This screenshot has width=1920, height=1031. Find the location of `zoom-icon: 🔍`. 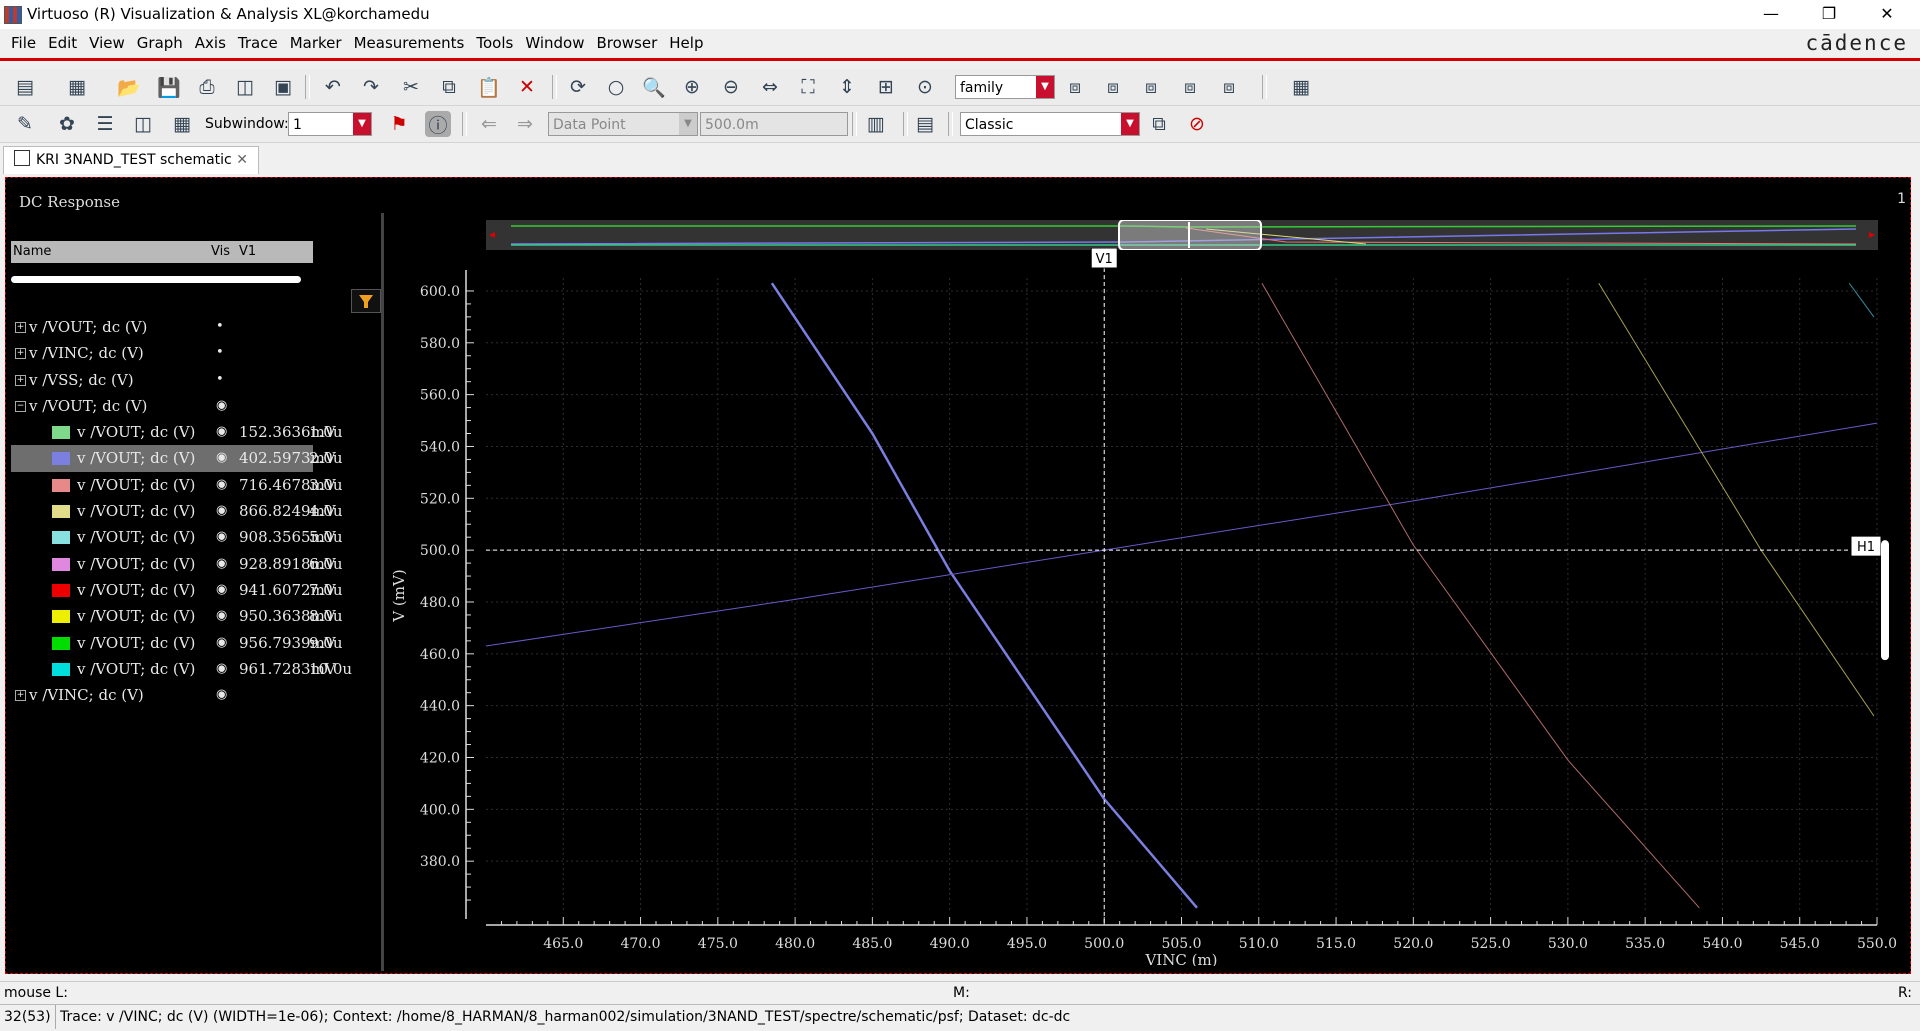

zoom-icon: 🔍 is located at coordinates (654, 87).